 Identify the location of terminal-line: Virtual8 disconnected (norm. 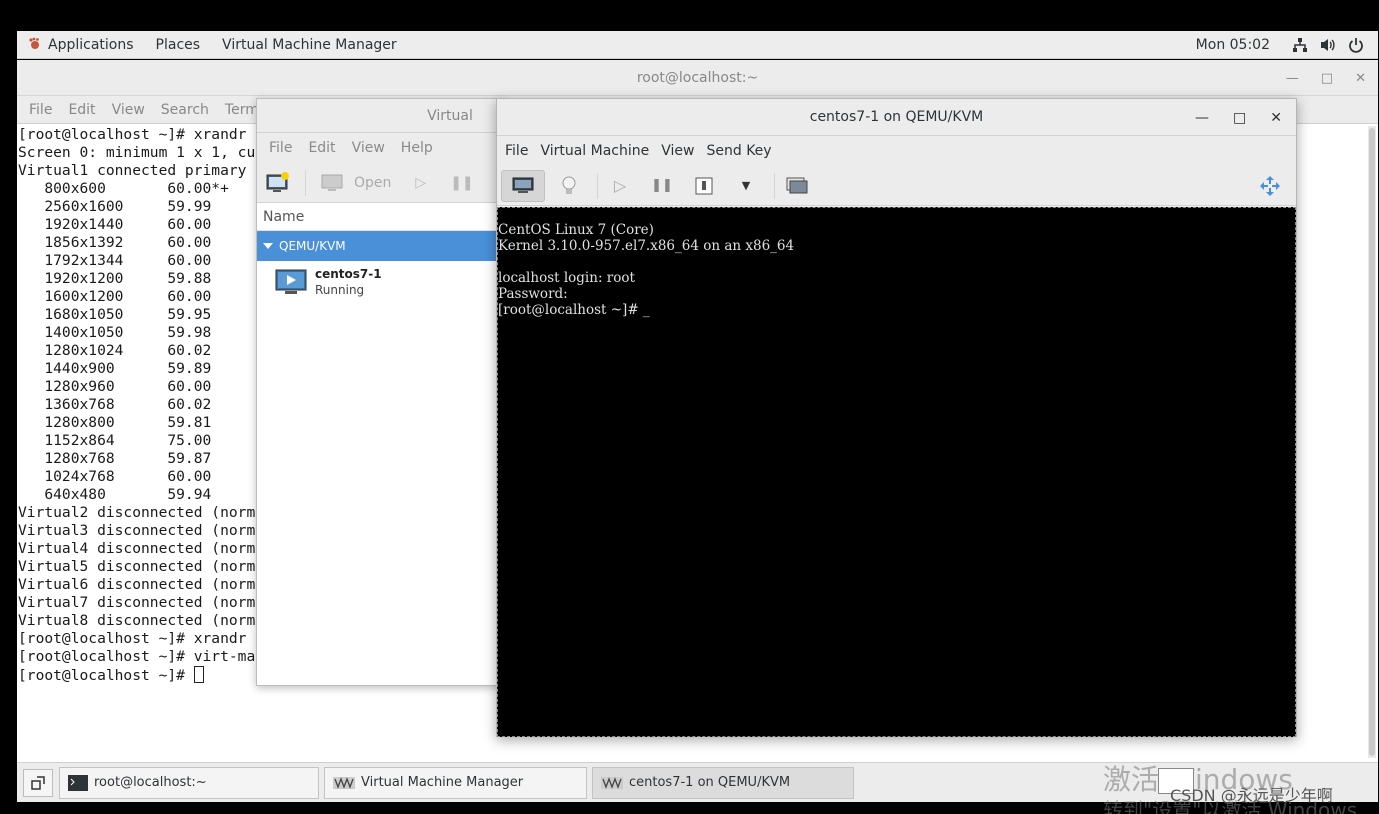
(137, 620).